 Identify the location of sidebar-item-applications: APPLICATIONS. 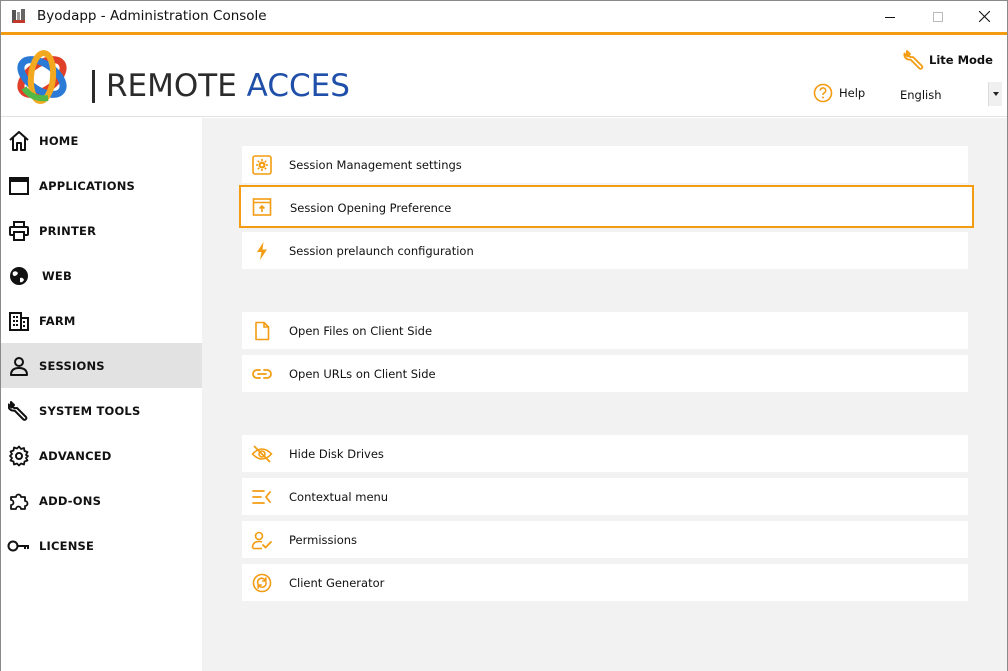
(101, 185).